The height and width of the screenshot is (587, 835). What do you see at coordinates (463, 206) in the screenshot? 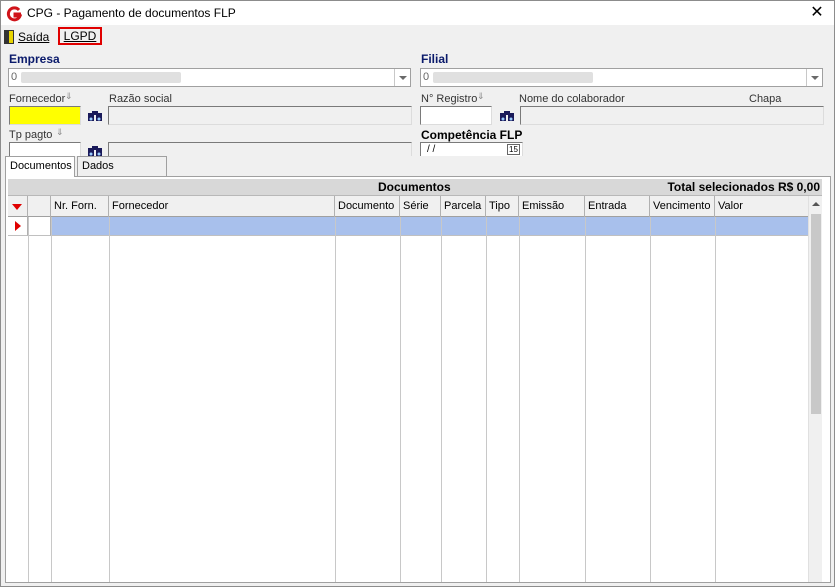
I see `col-parcela: Parcela` at bounding box center [463, 206].